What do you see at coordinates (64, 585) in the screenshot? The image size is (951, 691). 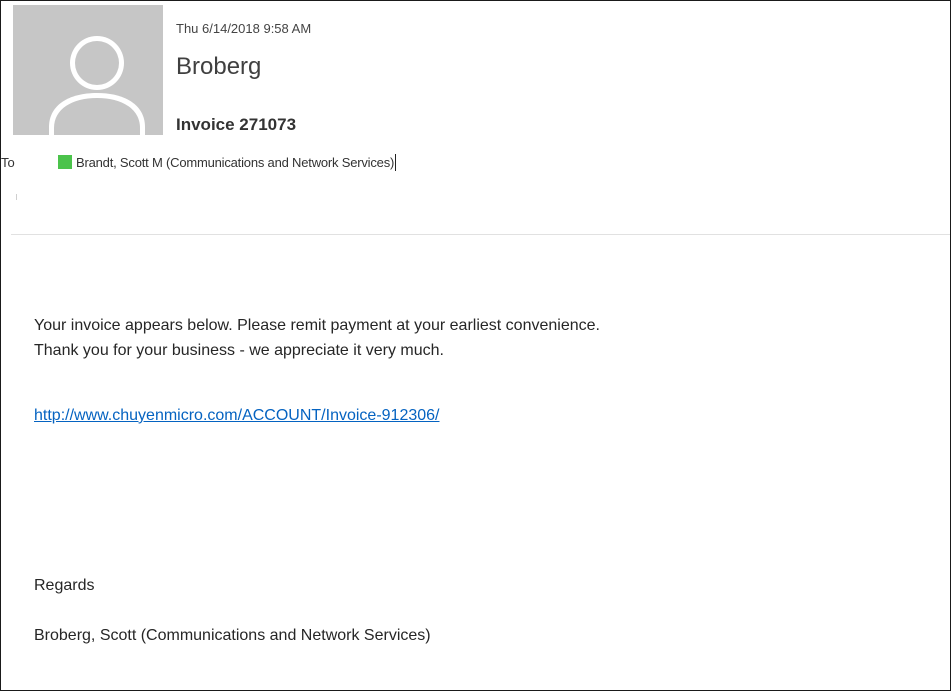 I see `closing-regards: Regards` at bounding box center [64, 585].